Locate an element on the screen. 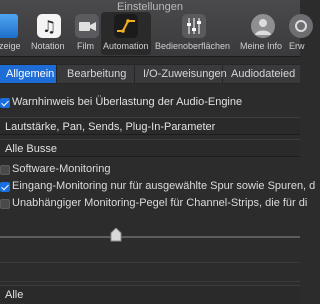  toolbar-item-film: Film is located at coordinates (86, 34).